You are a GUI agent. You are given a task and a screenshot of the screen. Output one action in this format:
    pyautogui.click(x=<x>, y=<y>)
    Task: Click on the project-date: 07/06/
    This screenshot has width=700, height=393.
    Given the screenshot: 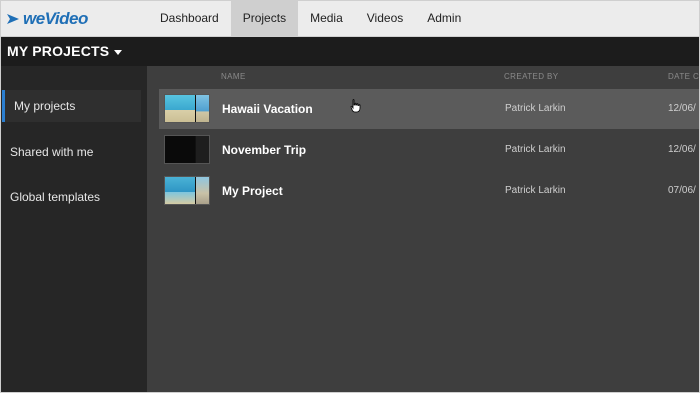 What is the action you would take?
    pyautogui.click(x=682, y=190)
    